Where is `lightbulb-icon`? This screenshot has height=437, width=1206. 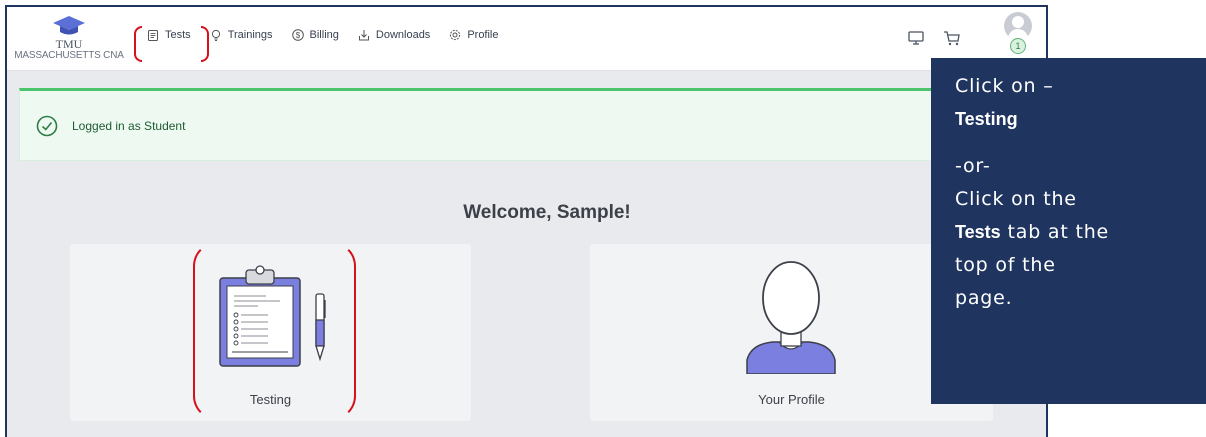 lightbulb-icon is located at coordinates (216, 35).